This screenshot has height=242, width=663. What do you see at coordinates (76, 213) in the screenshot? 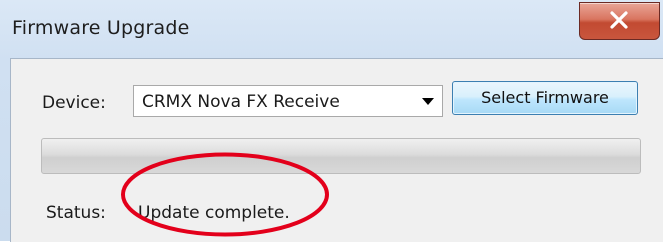
I see `status-label: Status:` at bounding box center [76, 213].